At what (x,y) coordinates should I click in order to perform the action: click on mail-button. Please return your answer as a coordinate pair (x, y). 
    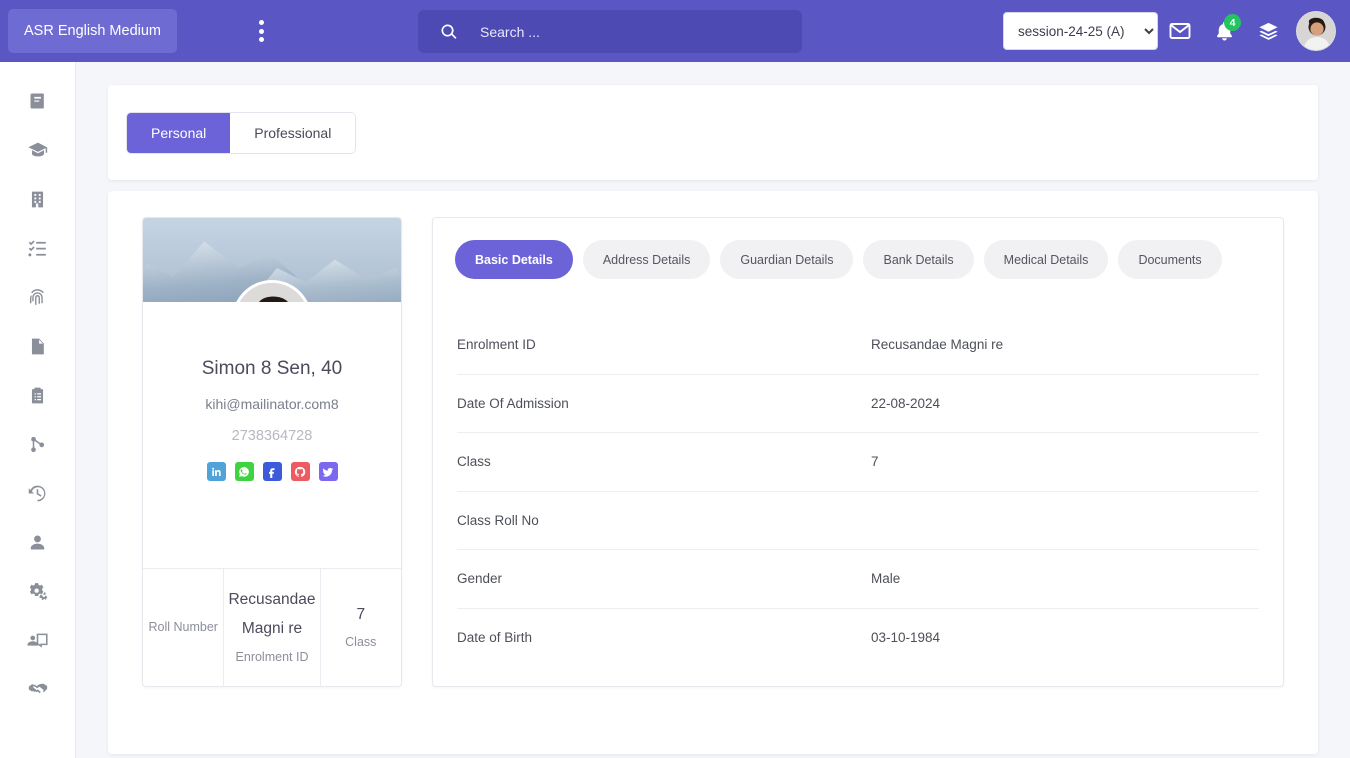
    Looking at the image, I should click on (1180, 31).